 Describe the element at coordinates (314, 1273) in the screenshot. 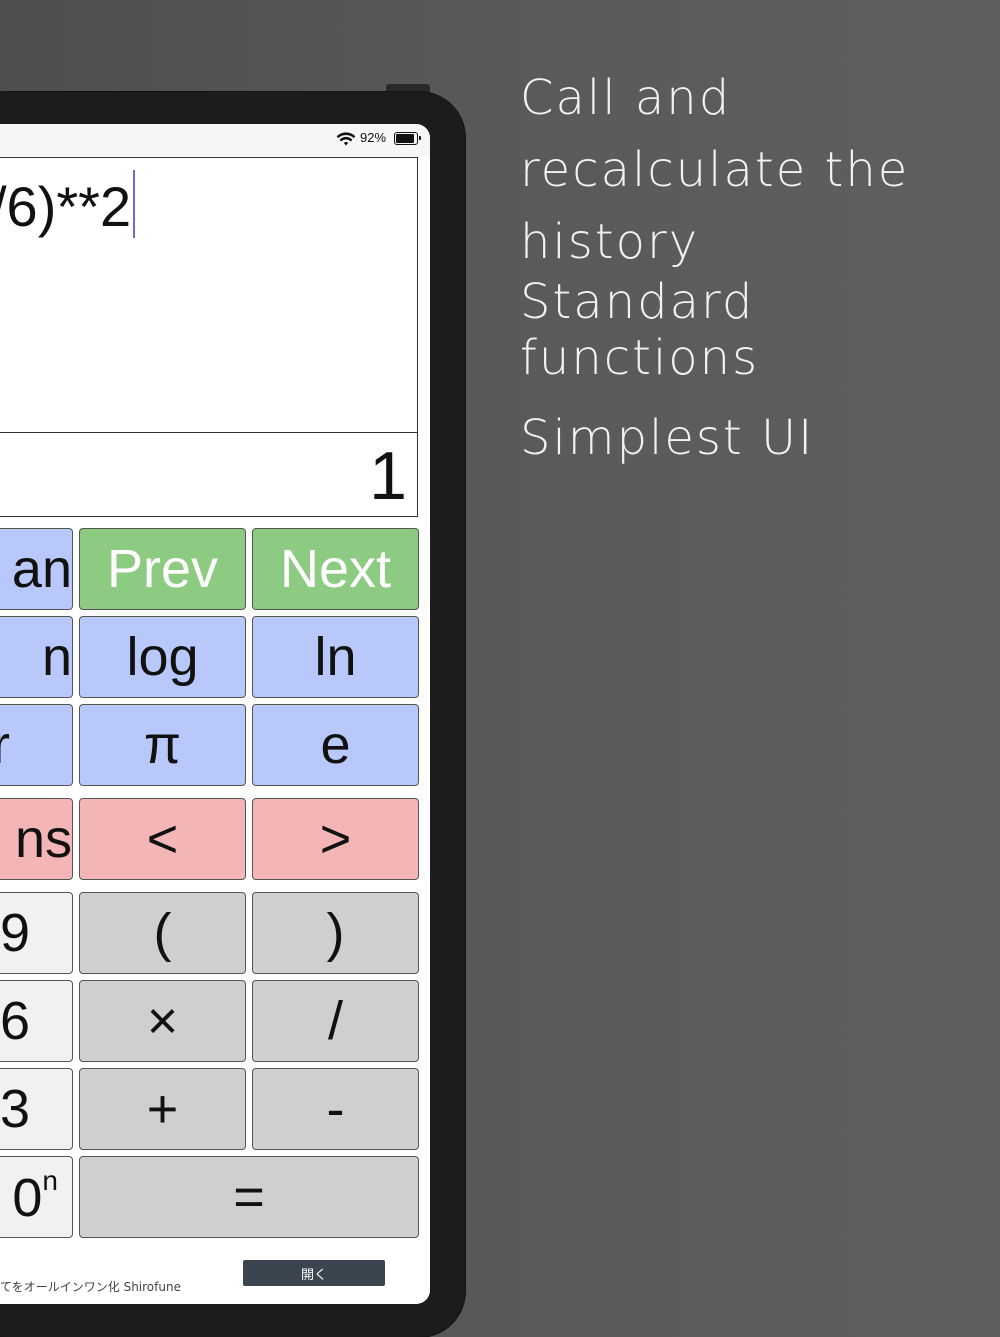

I see `ad-open-button: 開く` at that location.